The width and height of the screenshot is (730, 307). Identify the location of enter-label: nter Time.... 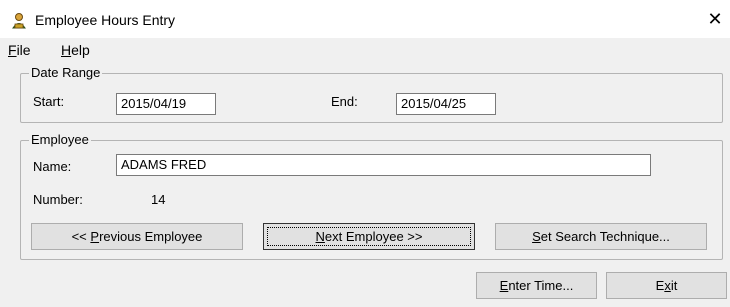
(541, 285).